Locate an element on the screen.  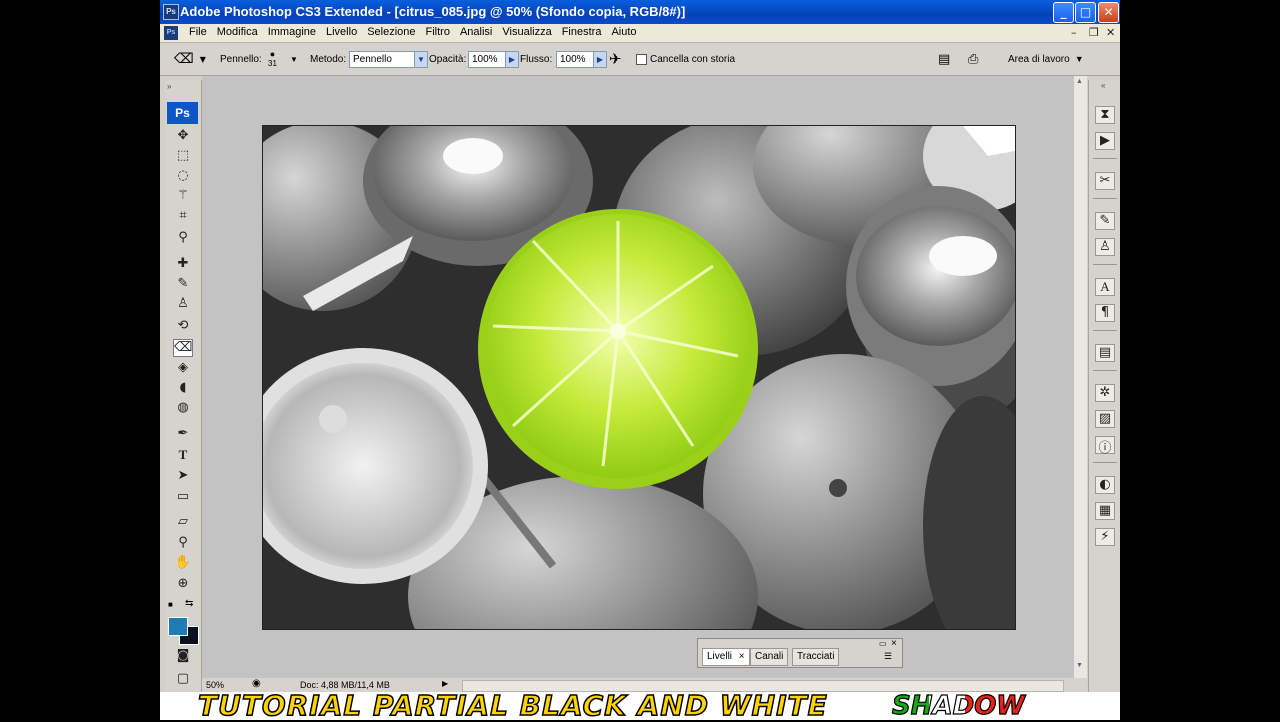
zoom-tool-icon: ⊕ is located at coordinates (183, 585).